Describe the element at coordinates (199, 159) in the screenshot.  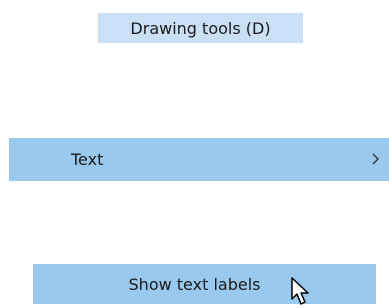
I see `menu-item-text: Text` at that location.